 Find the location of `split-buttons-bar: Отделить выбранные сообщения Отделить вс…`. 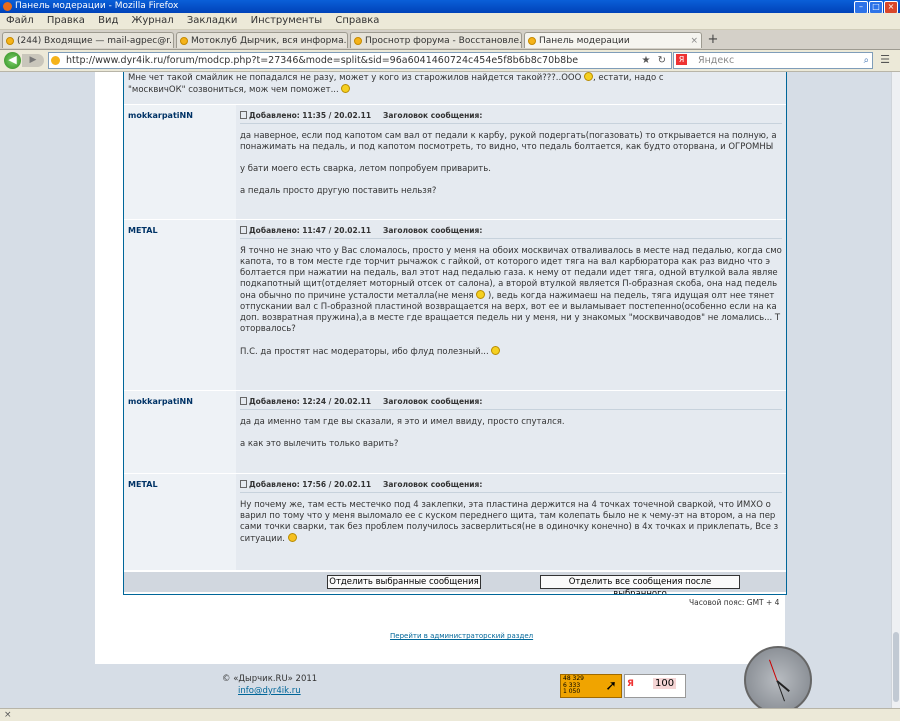

split-buttons-bar: Отделить выбранные сообщения Отделить вс… is located at coordinates (455, 582).